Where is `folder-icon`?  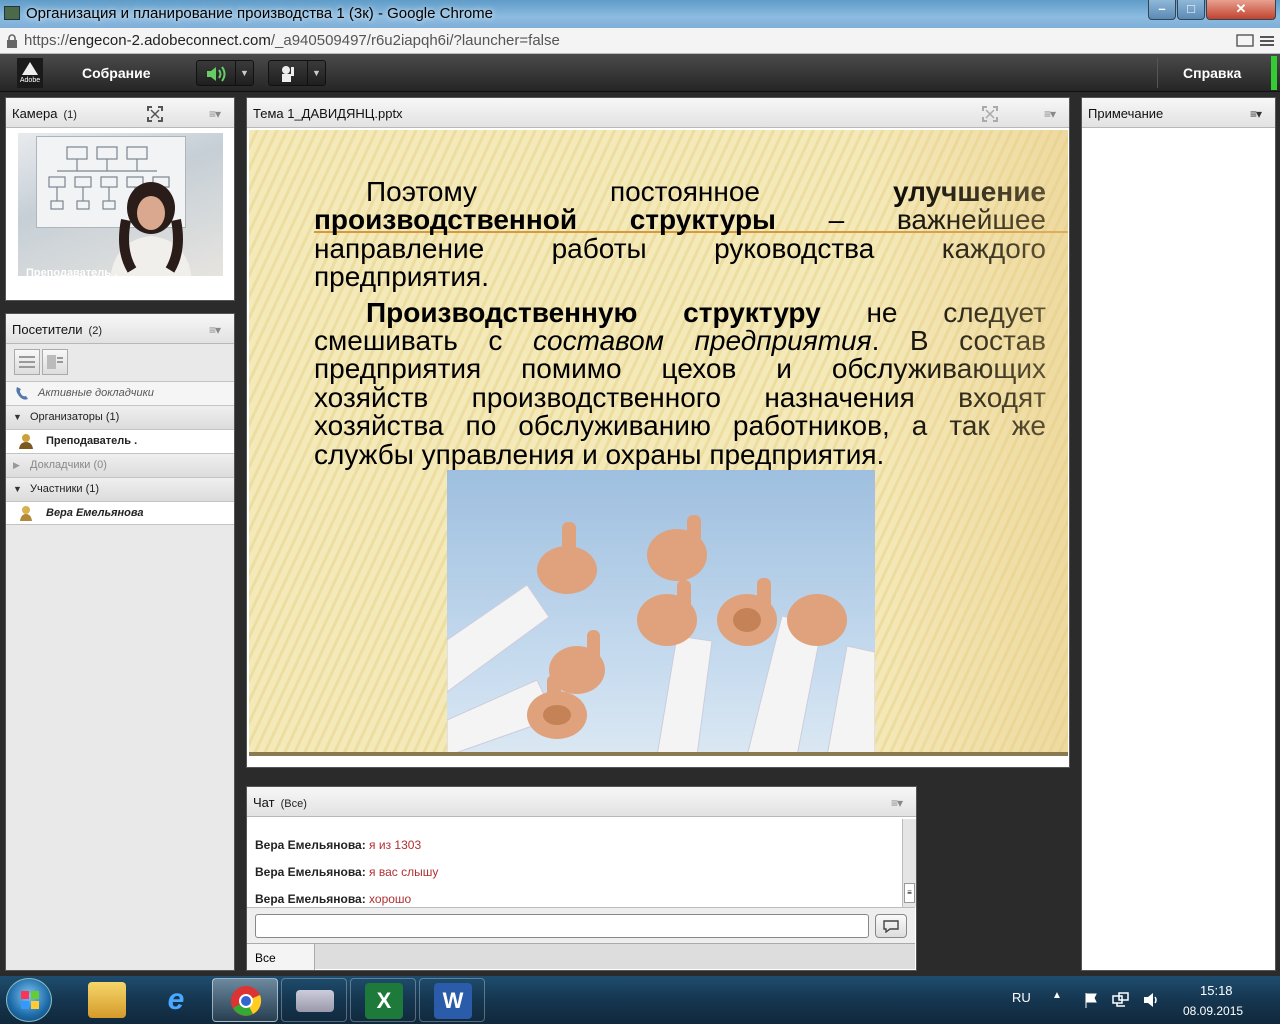
folder-icon is located at coordinates (107, 1000).